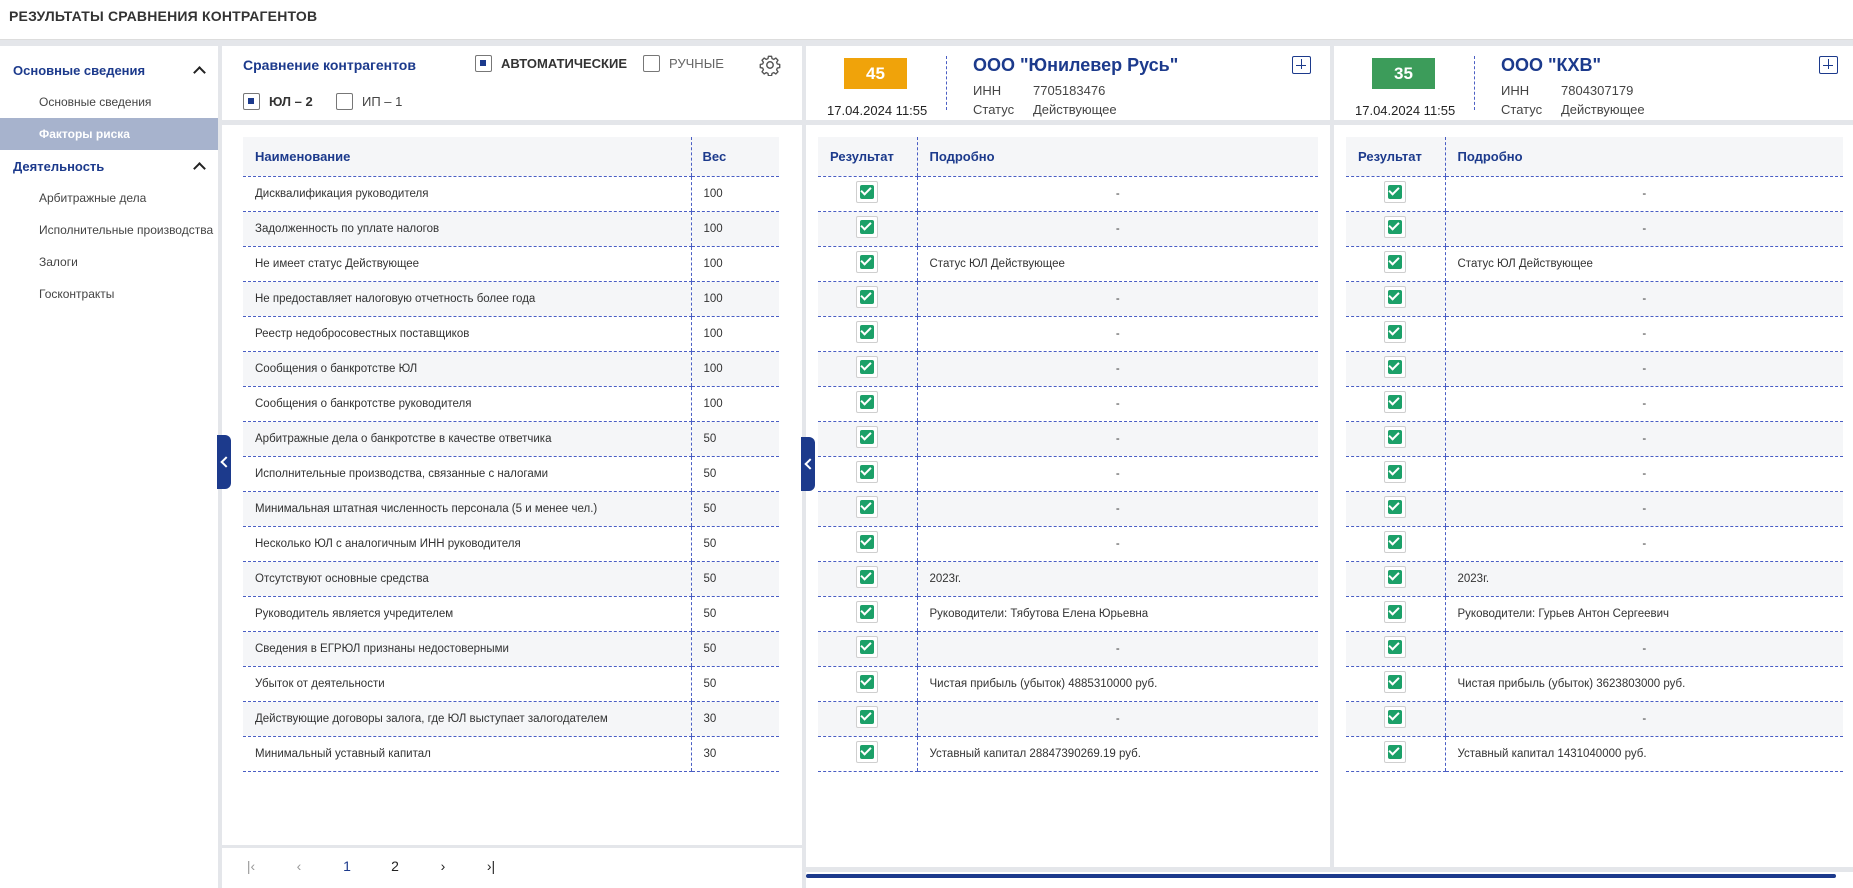 This screenshot has height=888, width=1853. I want to click on table-row: Чистая прибыль (убыток) 3623803000 руб., so click(1594, 684).